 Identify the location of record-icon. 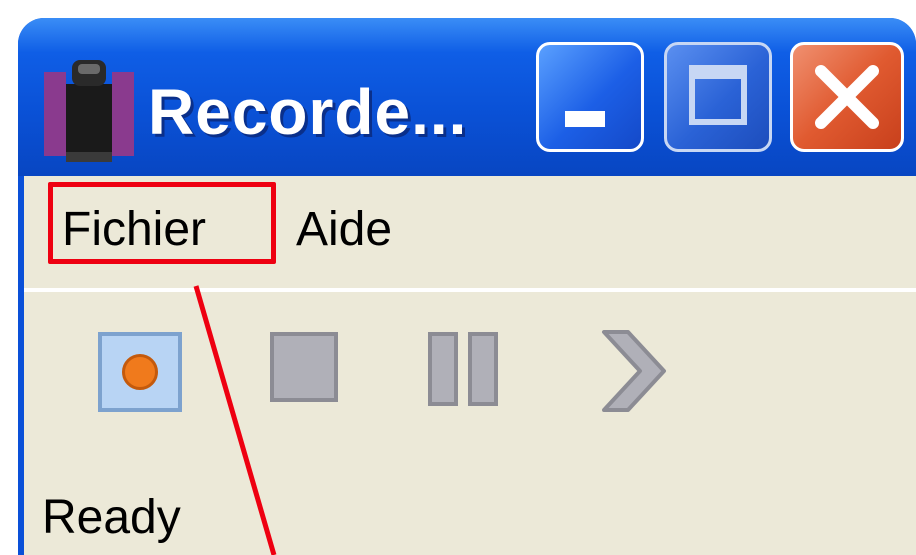
(140, 372).